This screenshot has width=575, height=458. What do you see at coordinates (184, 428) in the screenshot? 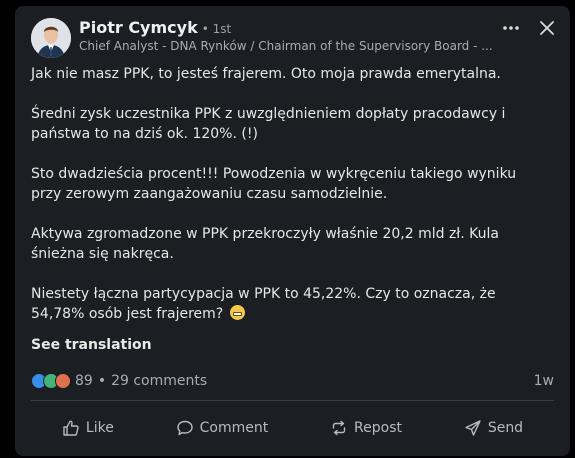
I see `comment-icon` at bounding box center [184, 428].